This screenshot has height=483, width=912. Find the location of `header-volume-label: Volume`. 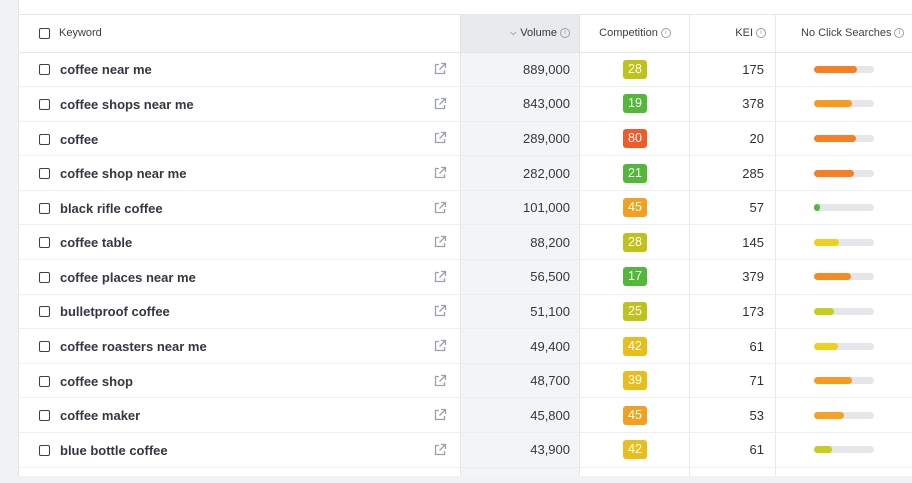

header-volume-label: Volume is located at coordinates (538, 33).